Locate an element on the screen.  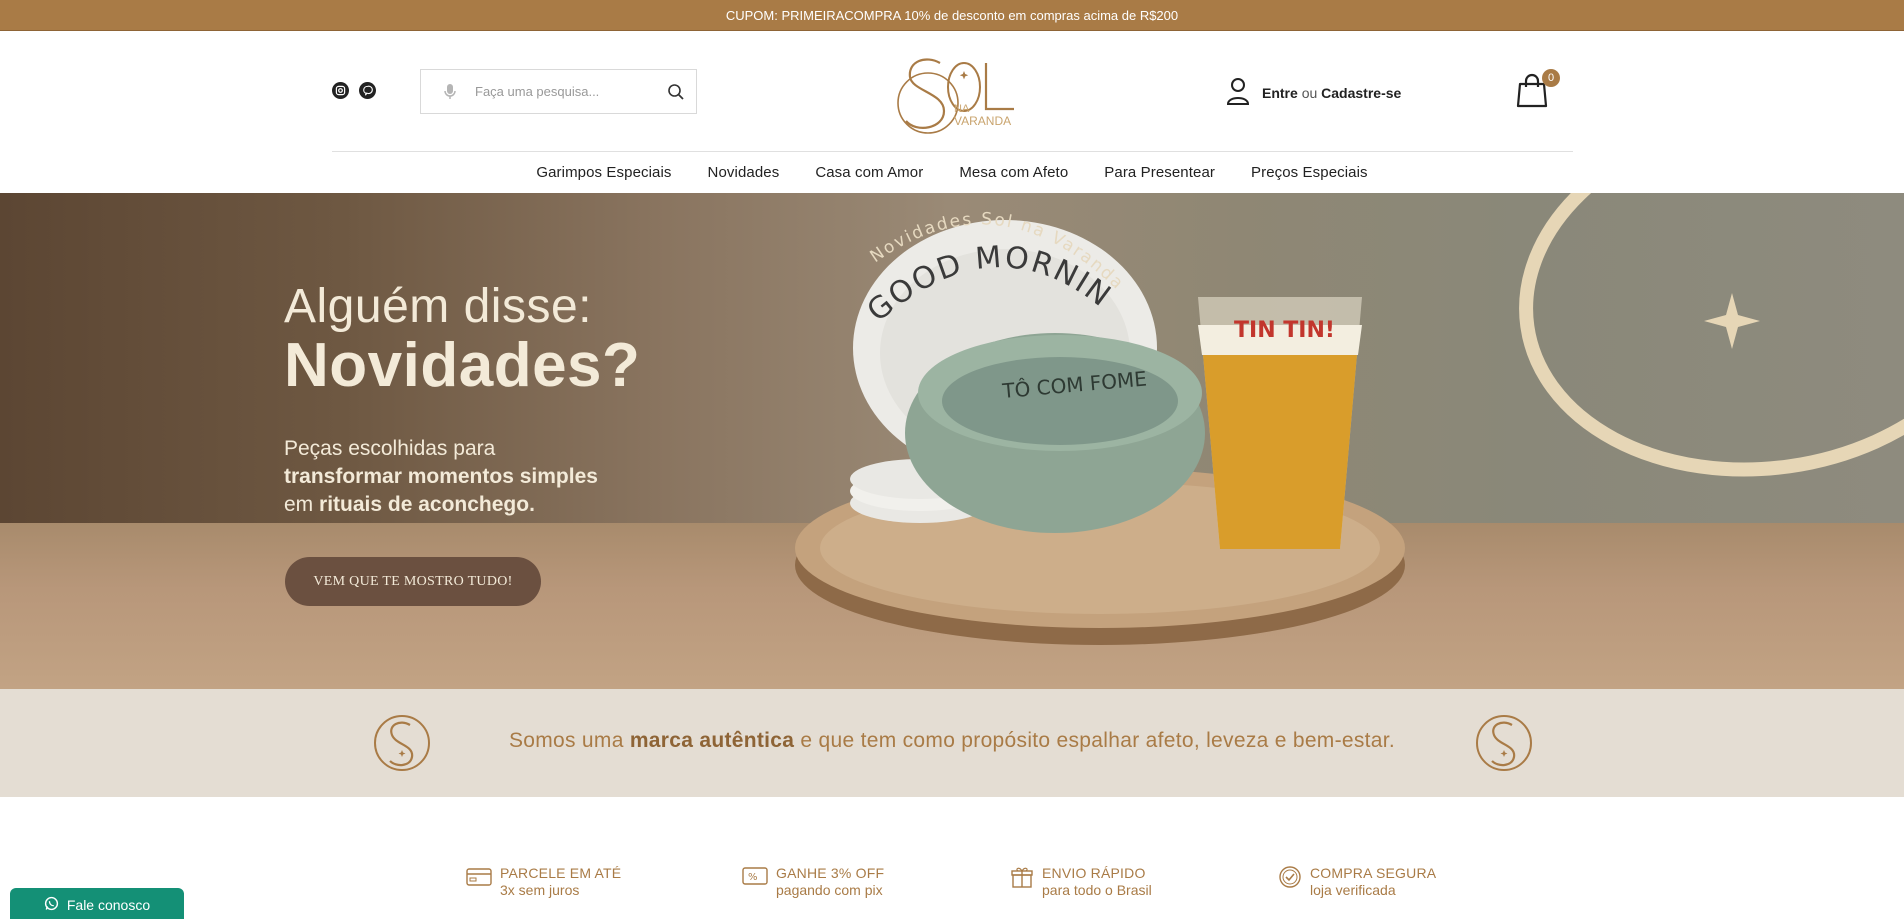
nav-item-precos-especiais: Preços Especiais is located at coordinates (1309, 172).